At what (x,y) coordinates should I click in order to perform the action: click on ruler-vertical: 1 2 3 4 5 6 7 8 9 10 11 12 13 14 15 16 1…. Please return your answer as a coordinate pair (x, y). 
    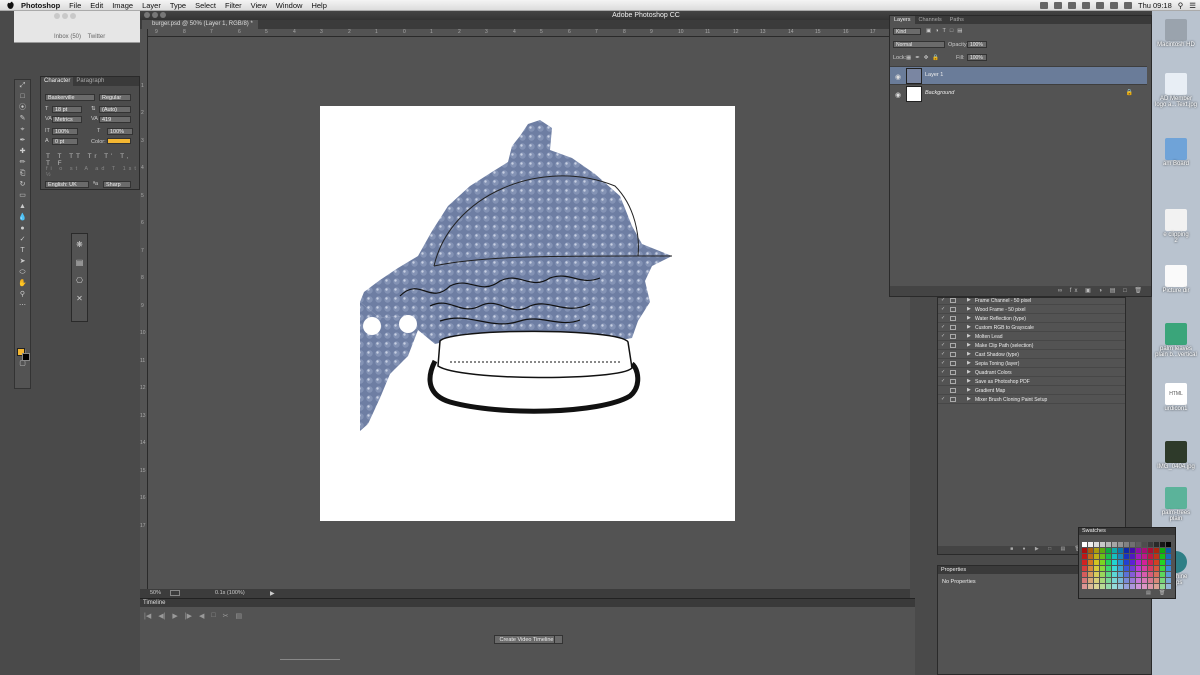
    Looking at the image, I should click on (144, 309).